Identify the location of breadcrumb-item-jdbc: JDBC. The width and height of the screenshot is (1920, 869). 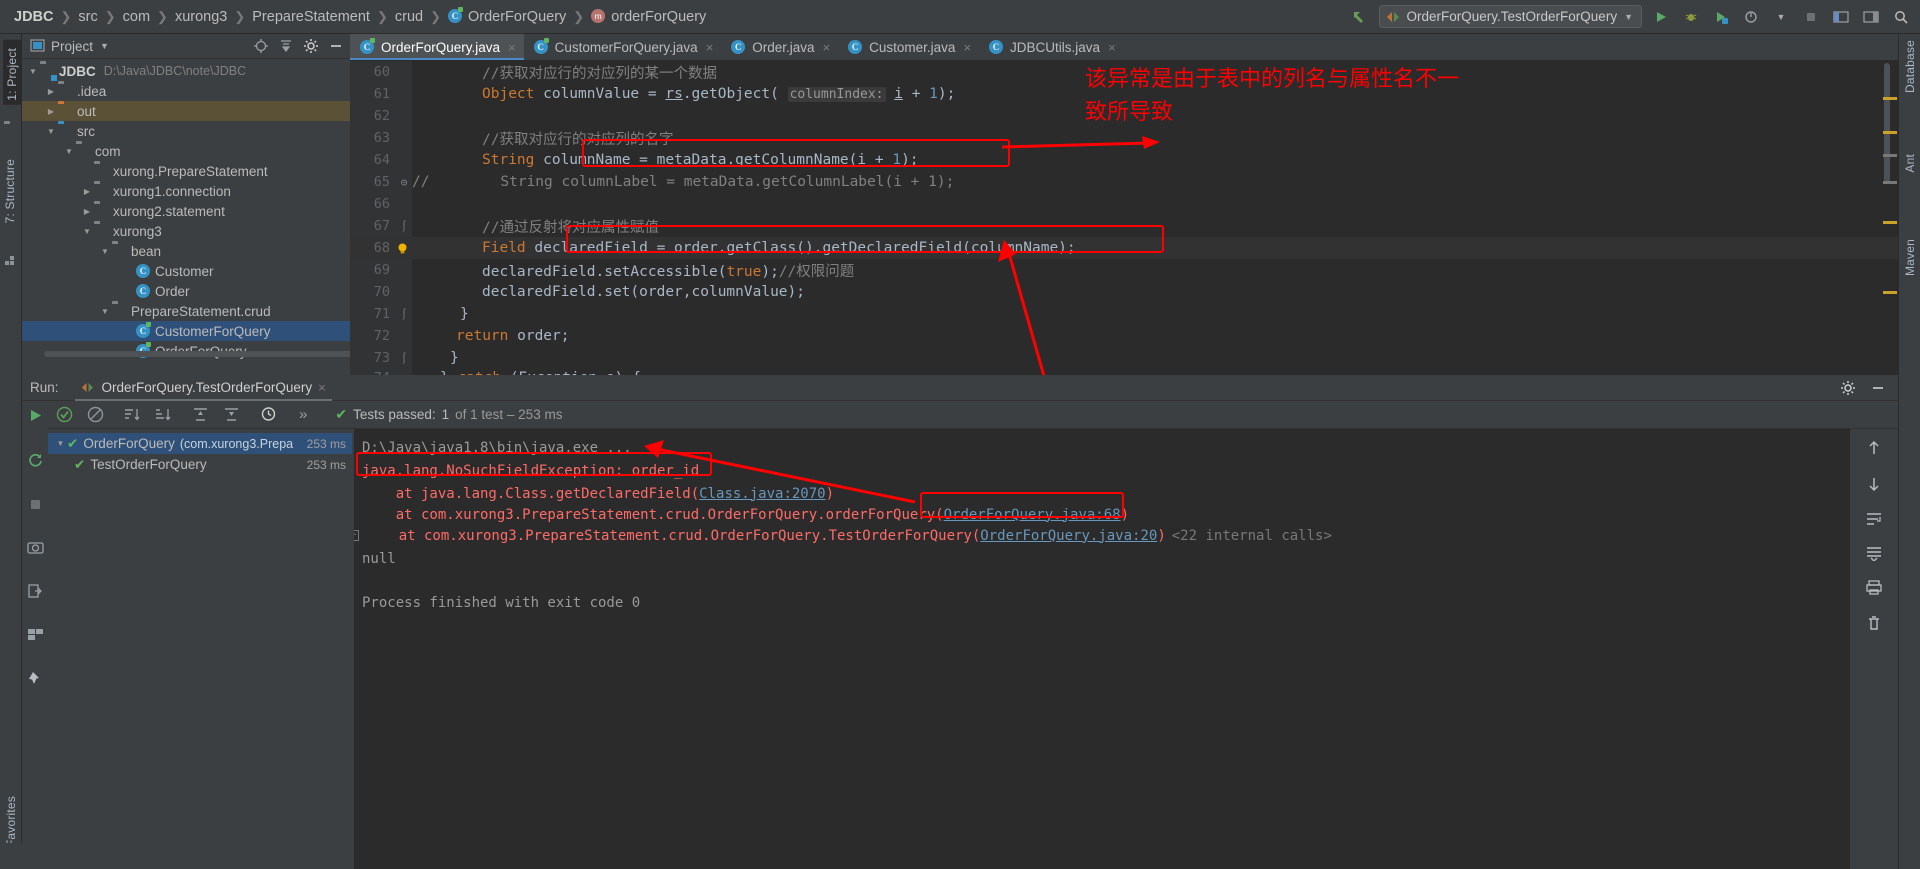
(33, 17).